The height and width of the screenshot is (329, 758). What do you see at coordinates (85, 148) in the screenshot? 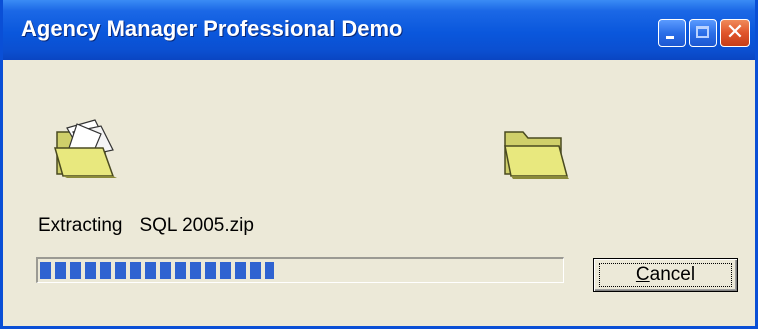
I see `open-folder-icon` at bounding box center [85, 148].